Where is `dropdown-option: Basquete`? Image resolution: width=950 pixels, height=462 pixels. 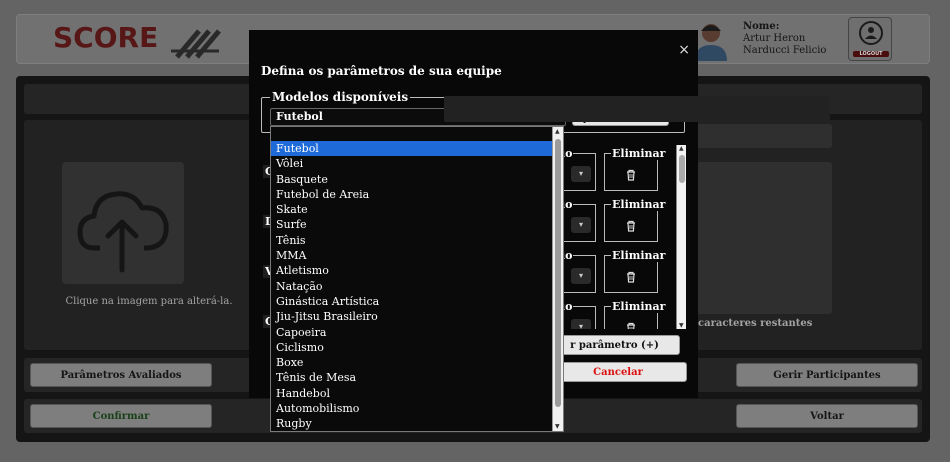
dropdown-option: Basquete is located at coordinates (412, 179).